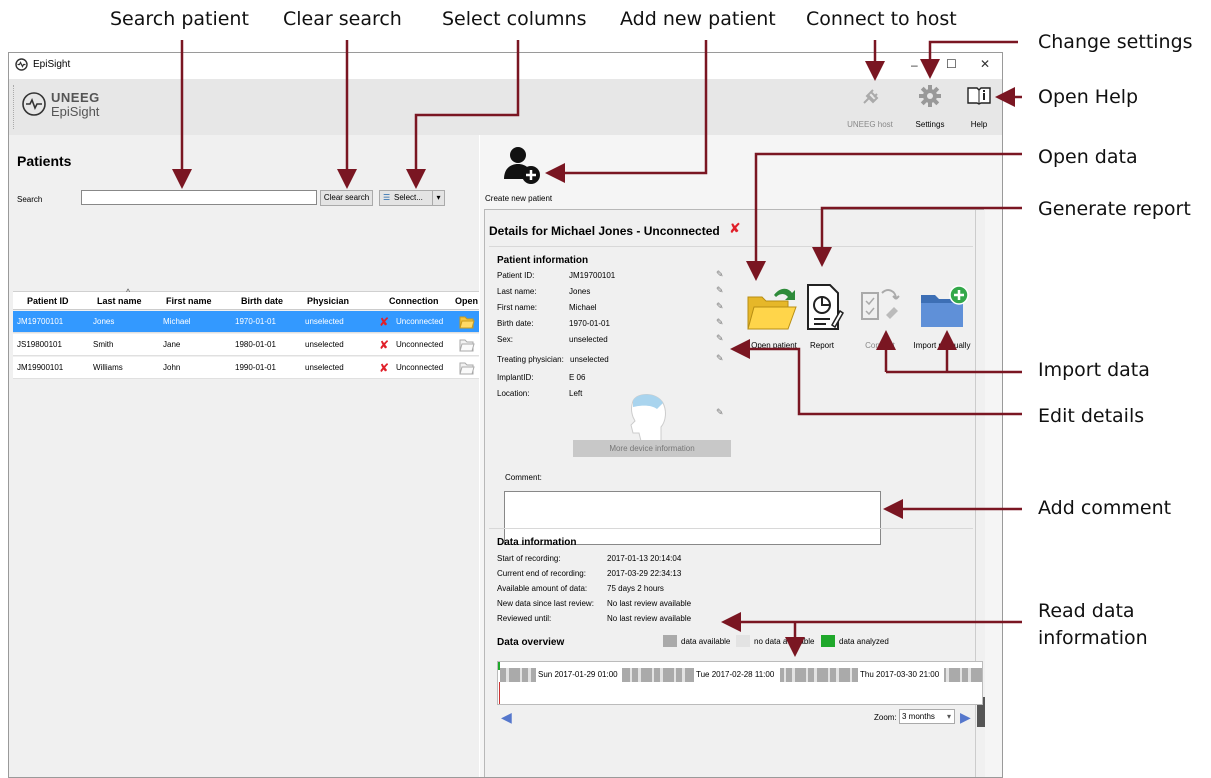  Describe the element at coordinates (720, 358) in the screenshot. I see `edit-physician-icon: ✎` at that location.